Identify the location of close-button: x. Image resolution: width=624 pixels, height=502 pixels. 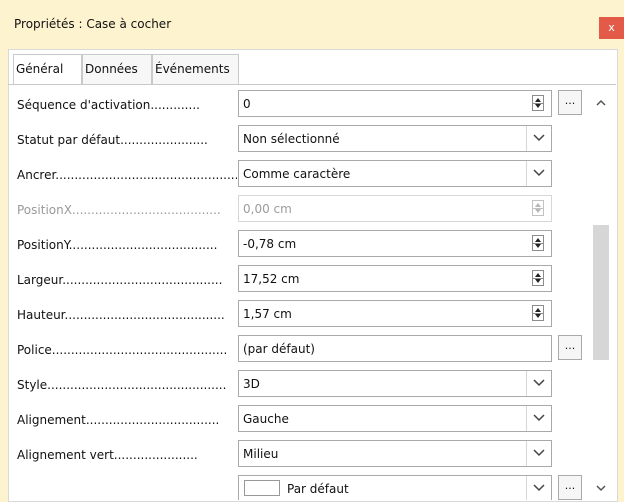
(611, 28).